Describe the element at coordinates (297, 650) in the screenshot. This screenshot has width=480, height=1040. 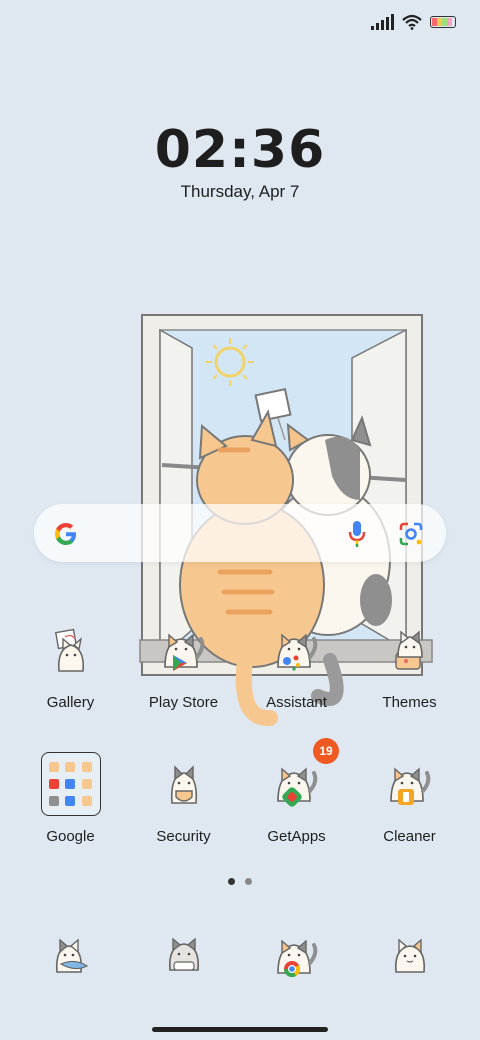
I see `cat-assistant-icon` at that location.